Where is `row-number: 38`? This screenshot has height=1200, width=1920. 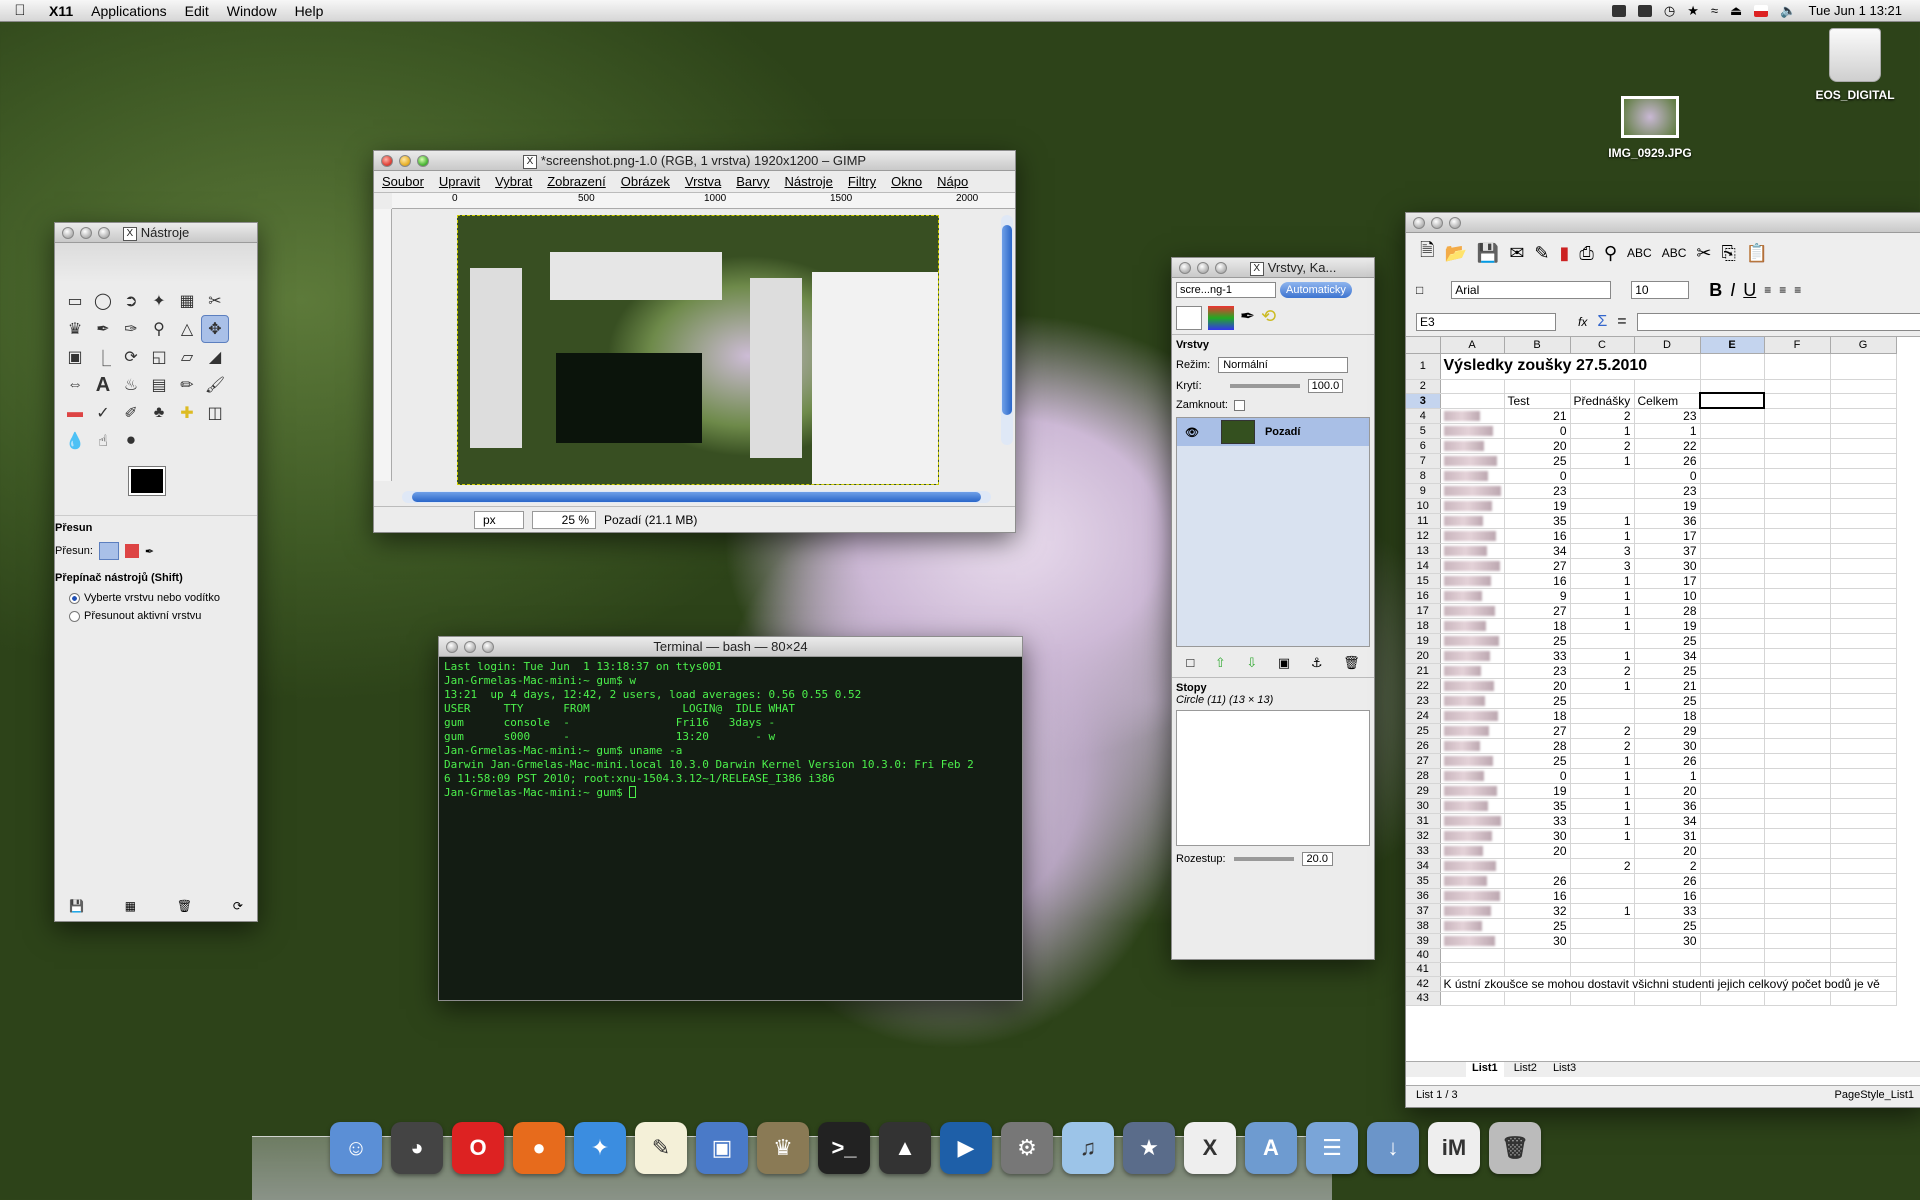 row-number: 38 is located at coordinates (1423, 926).